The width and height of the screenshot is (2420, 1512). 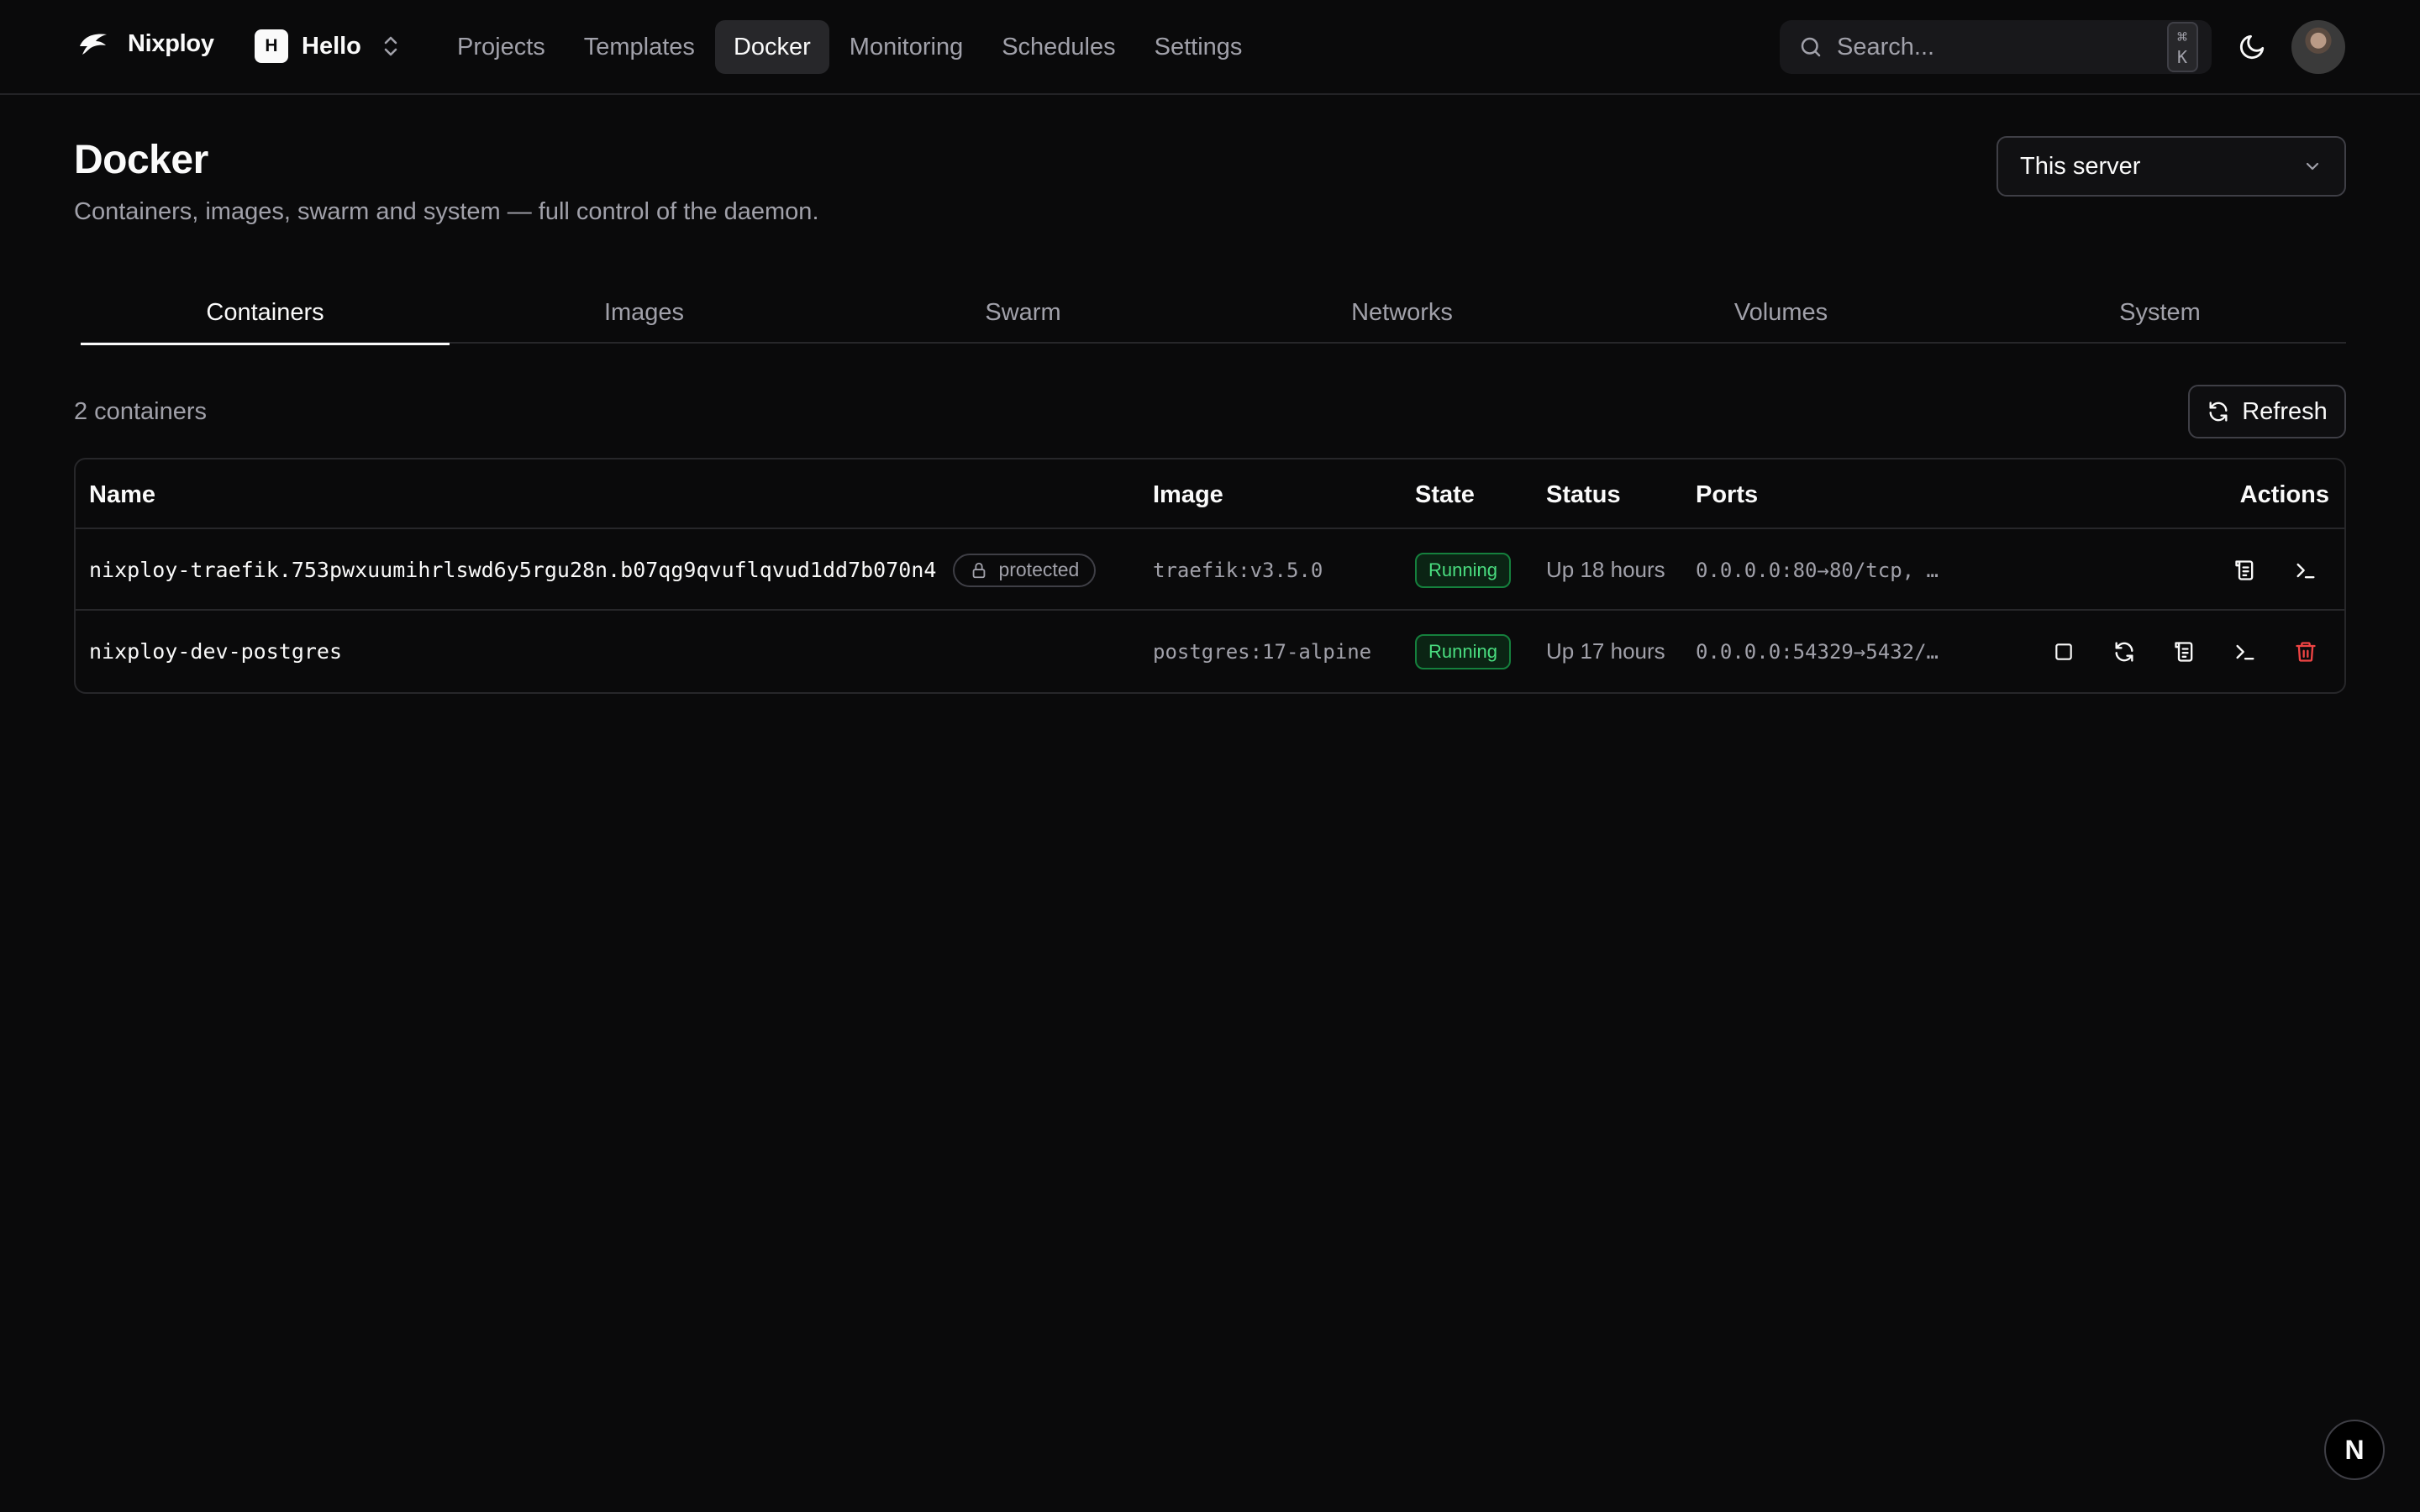 I want to click on search-icon, so click(x=1810, y=47).